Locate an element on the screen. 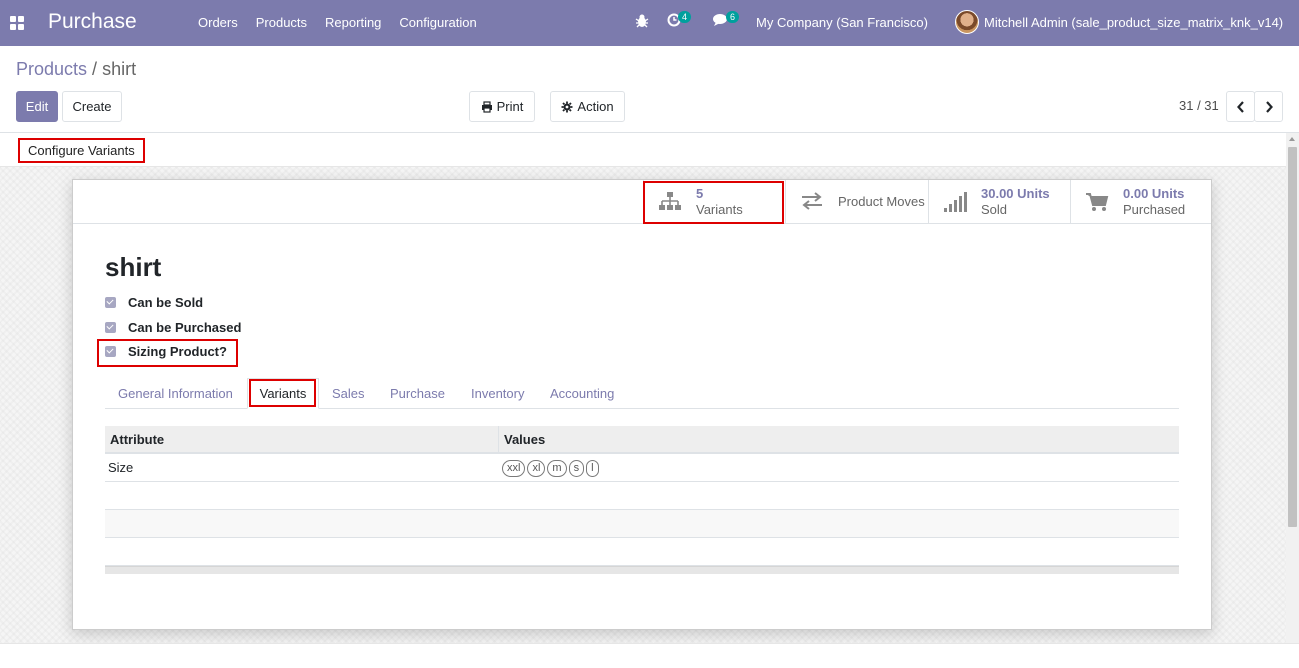 The image size is (1299, 668). can-be-sold-label: Can be Sold is located at coordinates (166, 302).